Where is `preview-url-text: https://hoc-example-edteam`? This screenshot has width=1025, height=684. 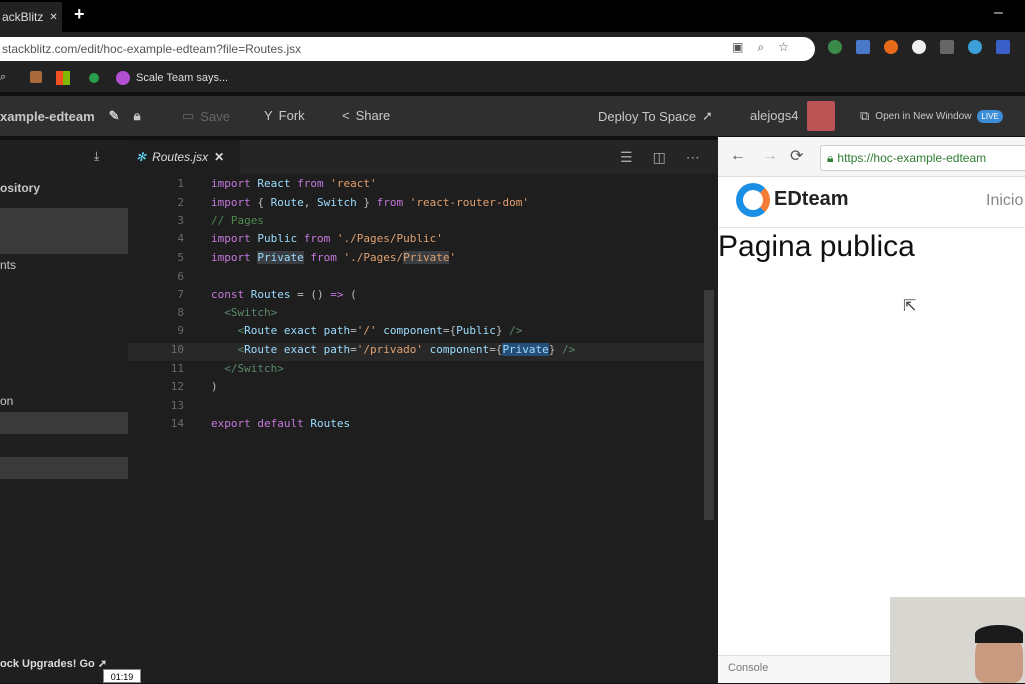 preview-url-text: https://hoc-example-edteam is located at coordinates (912, 158).